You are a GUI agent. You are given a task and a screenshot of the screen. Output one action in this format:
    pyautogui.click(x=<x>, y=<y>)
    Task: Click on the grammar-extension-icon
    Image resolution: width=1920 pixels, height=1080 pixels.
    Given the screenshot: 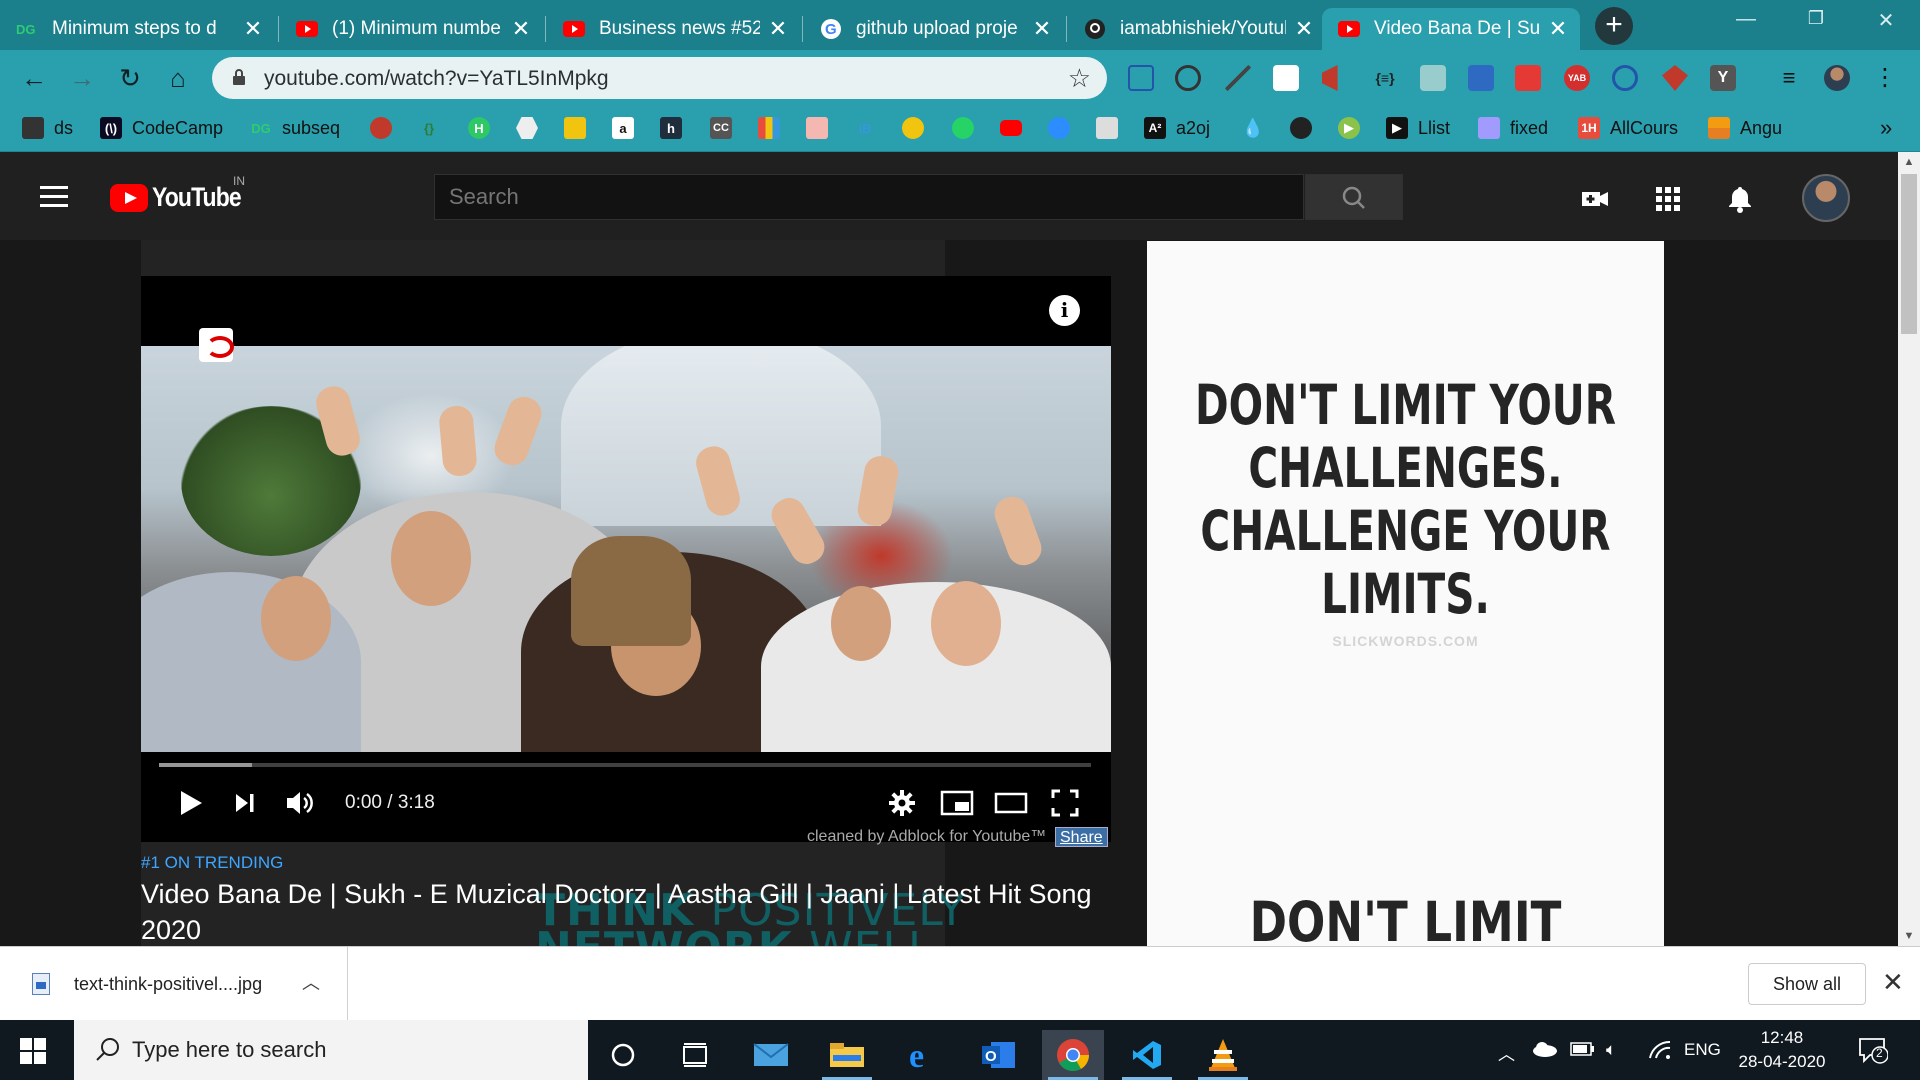 What is the action you would take?
    pyautogui.click(x=1625, y=78)
    